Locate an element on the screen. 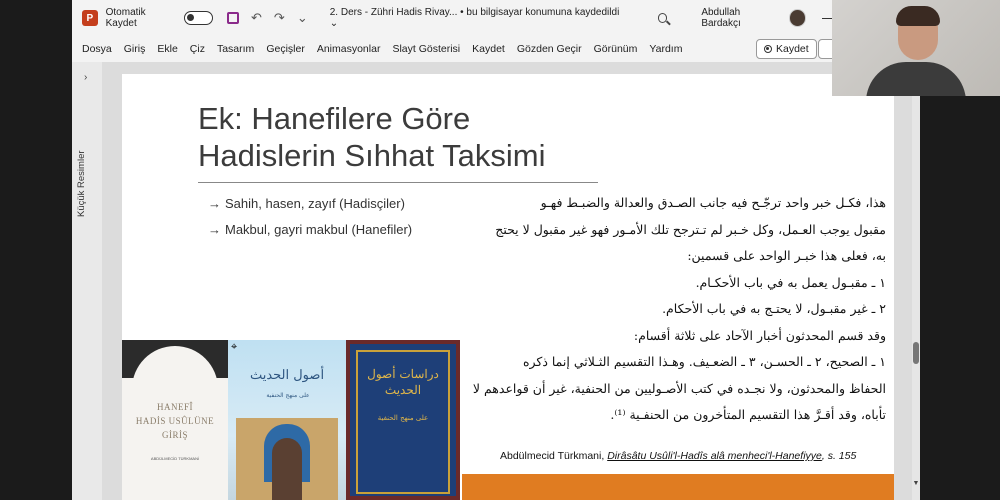 The width and height of the screenshot is (1000, 500). bullet-text: Makbul, gayri makbul (Hanefiler) is located at coordinates (319, 229).